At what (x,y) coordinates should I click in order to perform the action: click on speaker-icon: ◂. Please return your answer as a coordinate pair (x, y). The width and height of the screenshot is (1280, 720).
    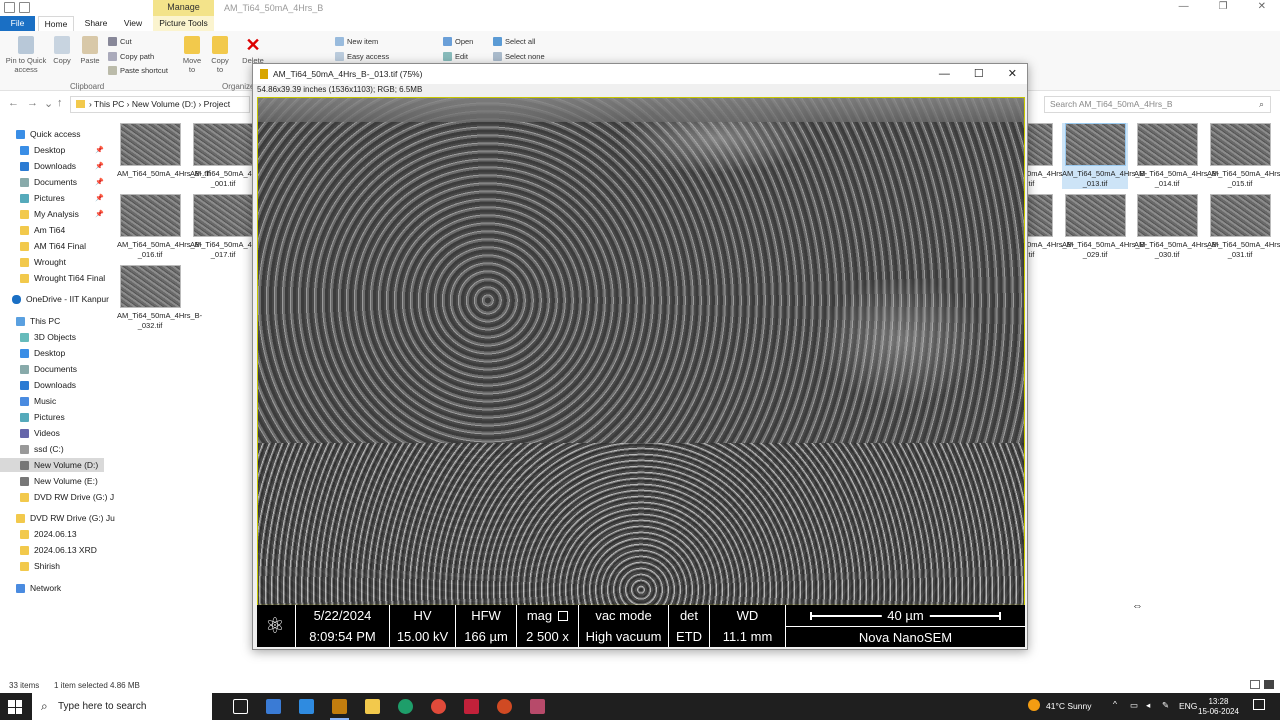
    Looking at the image, I should click on (1148, 705).